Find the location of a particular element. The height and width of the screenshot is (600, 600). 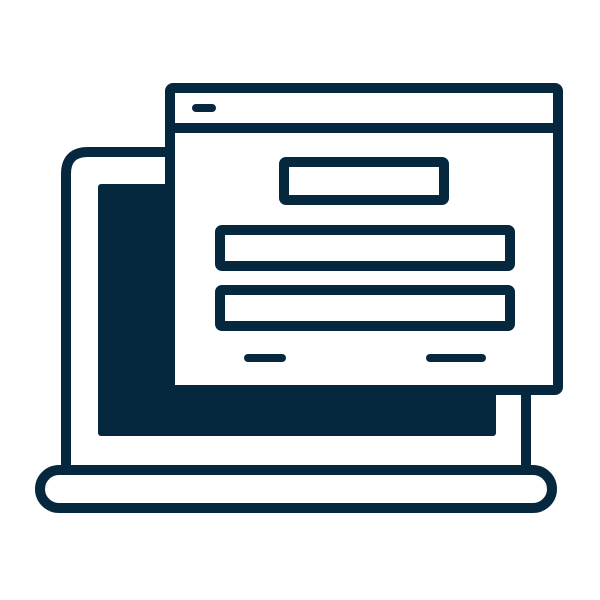

password-field-shape is located at coordinates (365, 308).